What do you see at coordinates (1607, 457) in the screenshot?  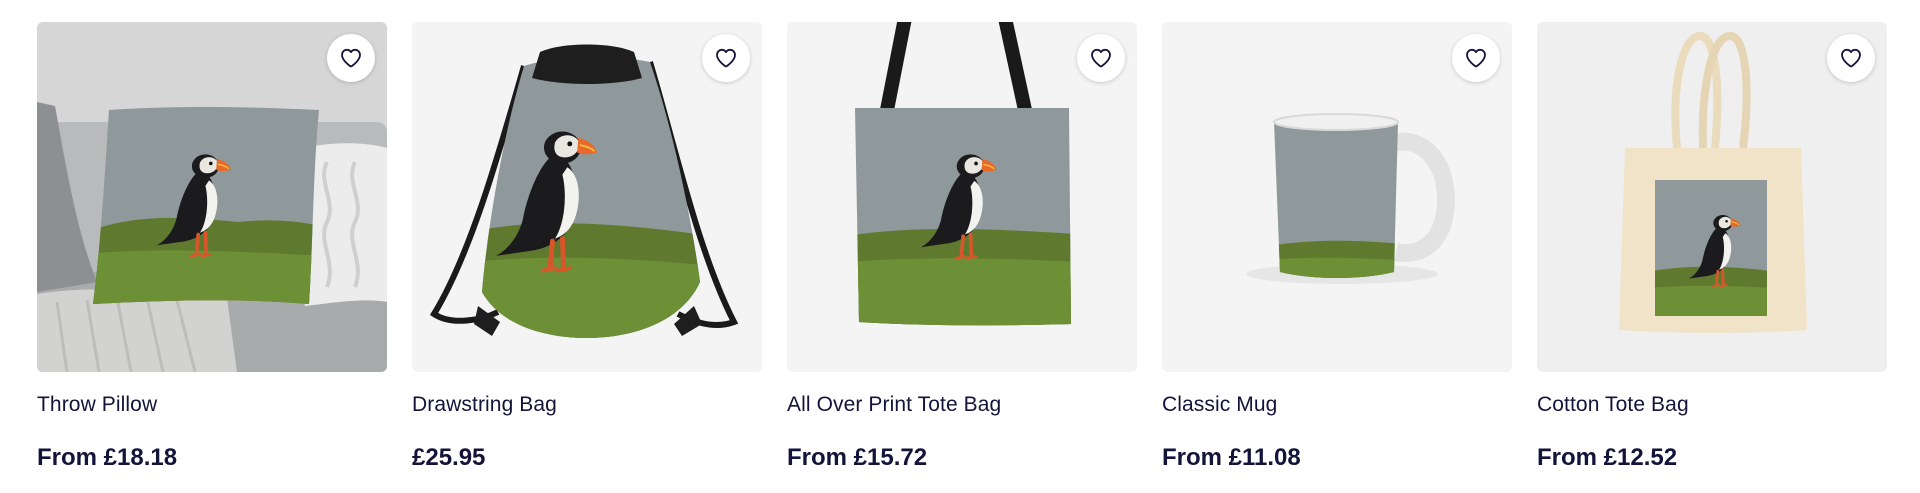 I see `product-price: From £12.52` at bounding box center [1607, 457].